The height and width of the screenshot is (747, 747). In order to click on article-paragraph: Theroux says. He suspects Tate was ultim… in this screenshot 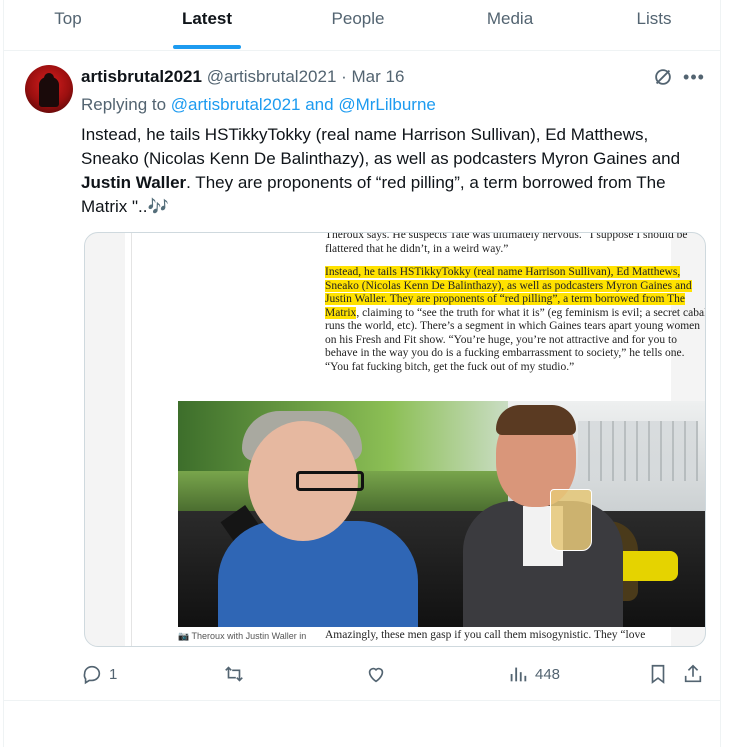, I will do `click(506, 243)`.